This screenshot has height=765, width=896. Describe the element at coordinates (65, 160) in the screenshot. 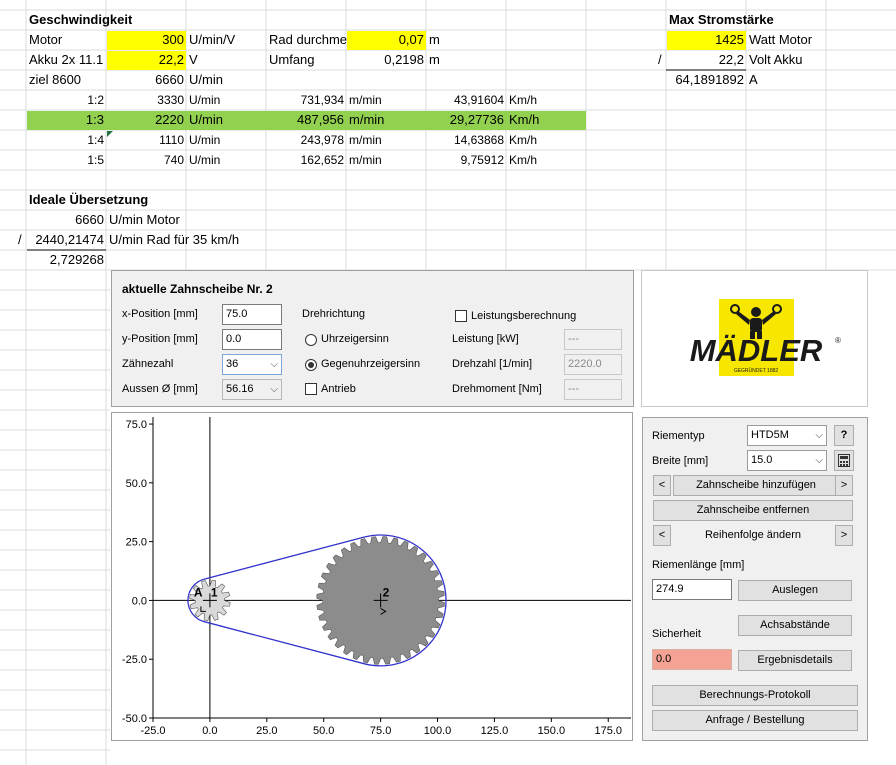

I see `ratio-cell: 1:5` at that location.